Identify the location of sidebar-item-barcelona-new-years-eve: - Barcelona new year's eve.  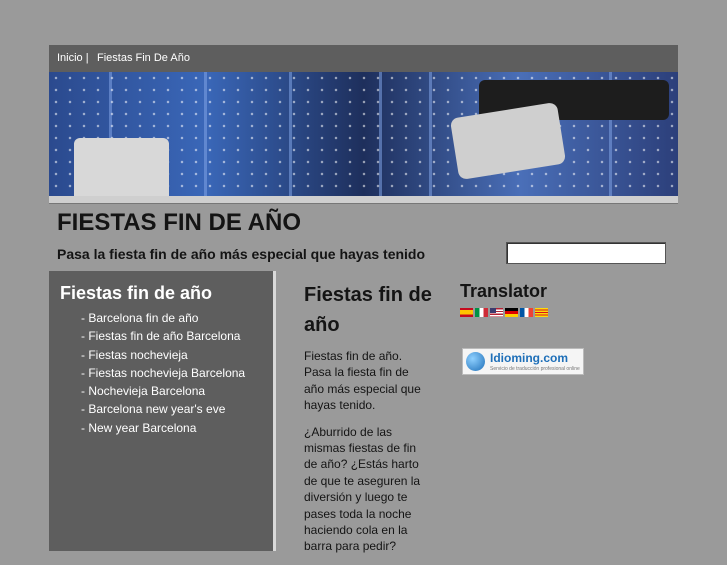
(163, 409).